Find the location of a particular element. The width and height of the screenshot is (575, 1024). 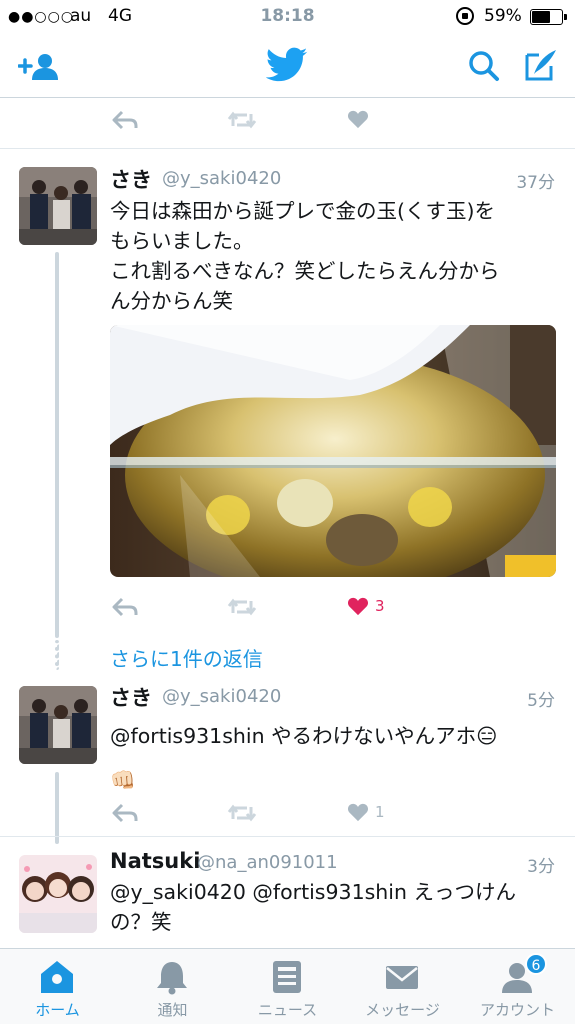

top-nav-bar is located at coordinates (287, 66).